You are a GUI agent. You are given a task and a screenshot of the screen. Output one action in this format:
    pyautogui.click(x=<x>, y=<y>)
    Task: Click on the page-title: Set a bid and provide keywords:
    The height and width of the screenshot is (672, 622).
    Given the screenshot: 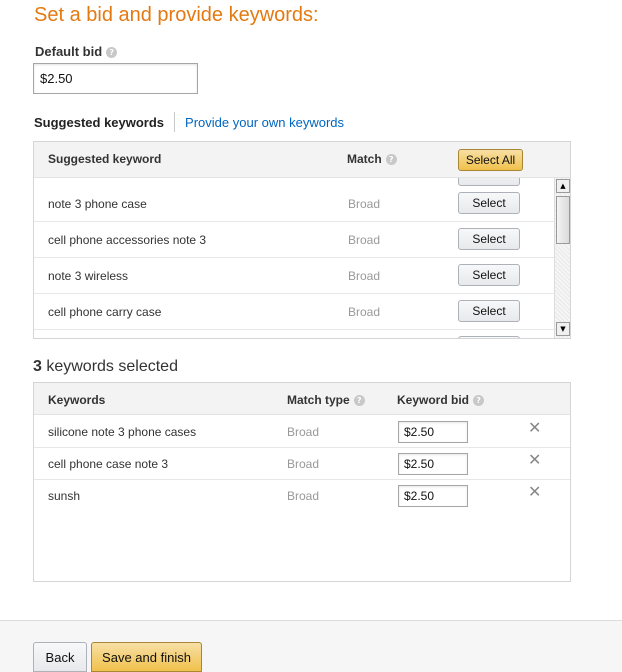 What is the action you would take?
    pyautogui.click(x=176, y=15)
    